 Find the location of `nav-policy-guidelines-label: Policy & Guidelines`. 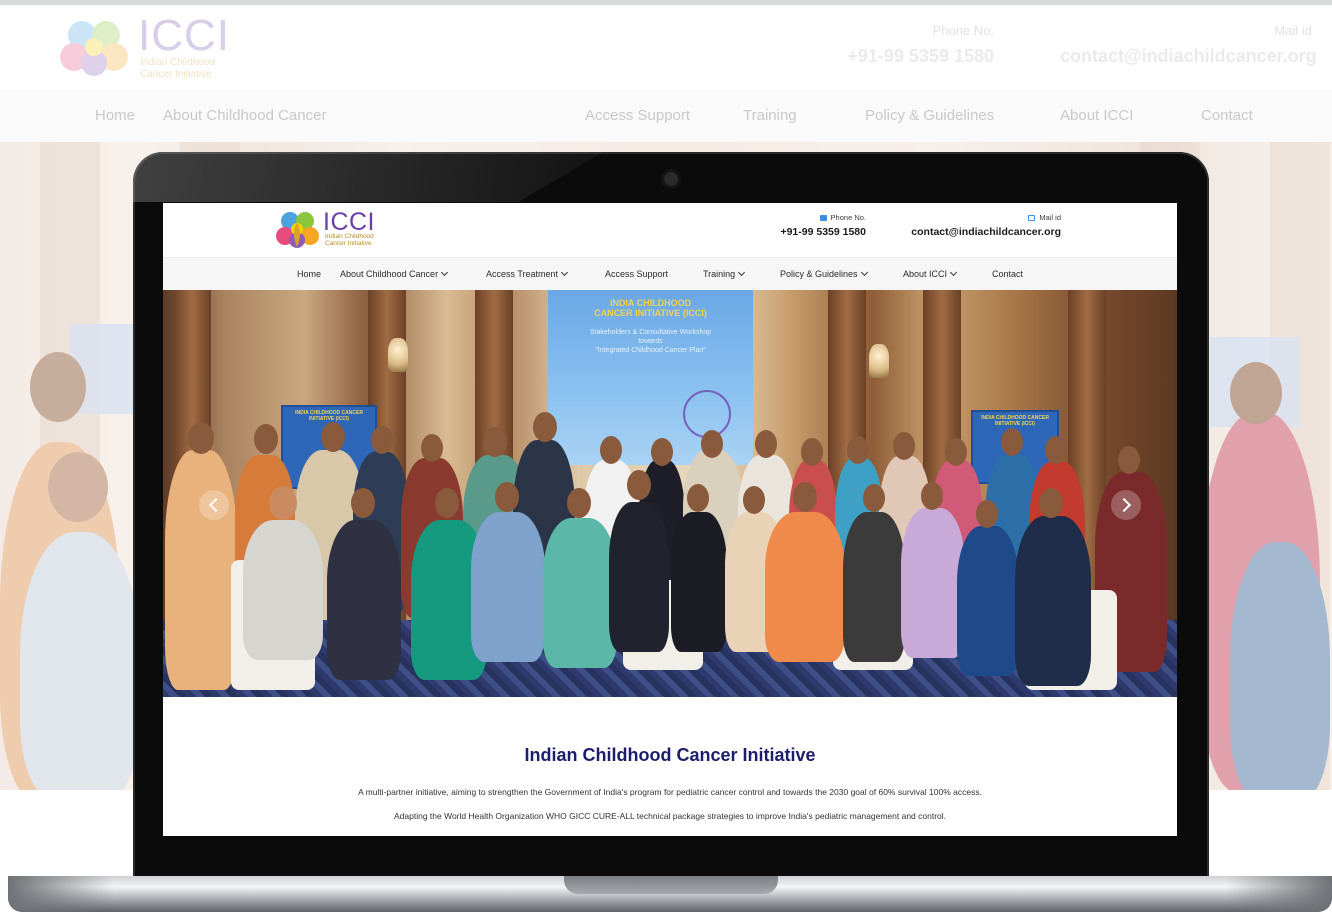

nav-policy-guidelines-label: Policy & Guidelines is located at coordinates (819, 274).